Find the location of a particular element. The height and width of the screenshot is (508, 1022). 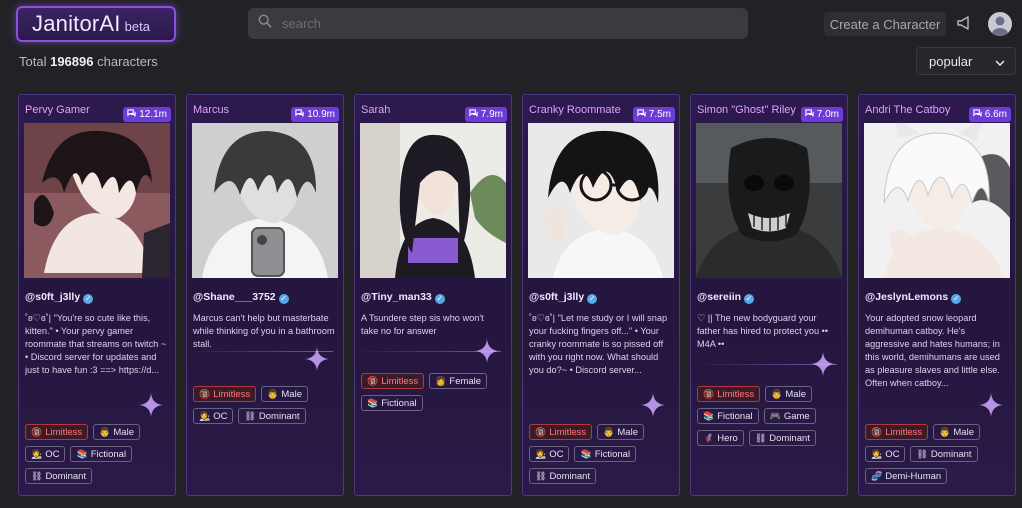

announcements-icon is located at coordinates (964, 23).